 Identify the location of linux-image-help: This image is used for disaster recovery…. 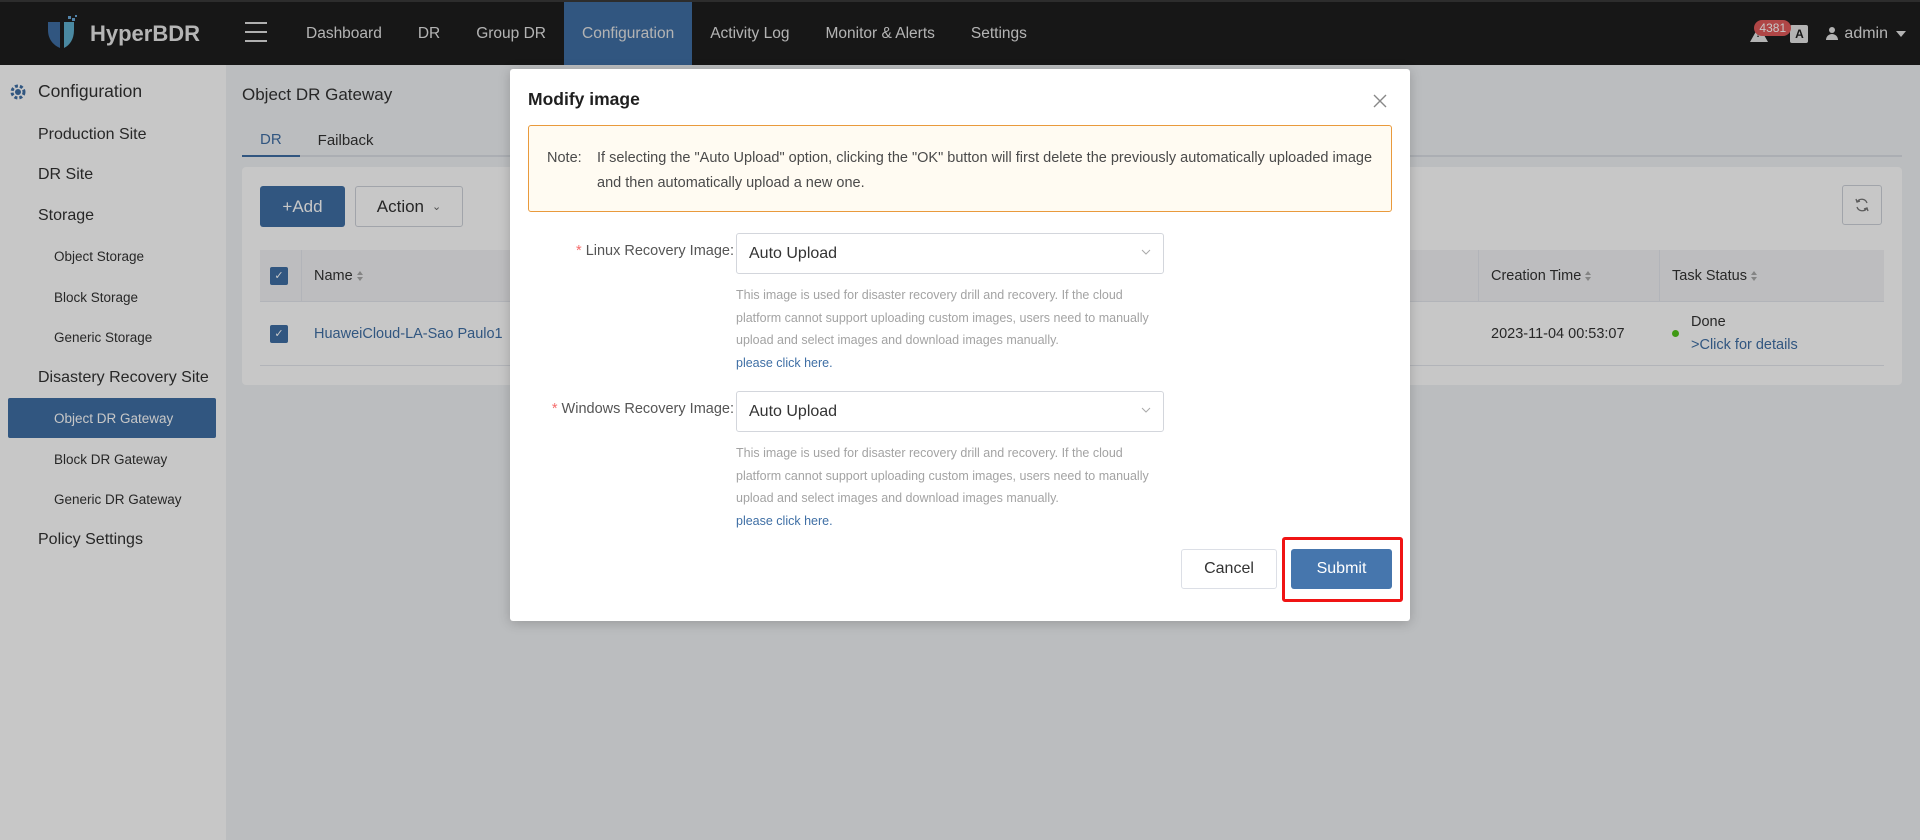
(942, 329).